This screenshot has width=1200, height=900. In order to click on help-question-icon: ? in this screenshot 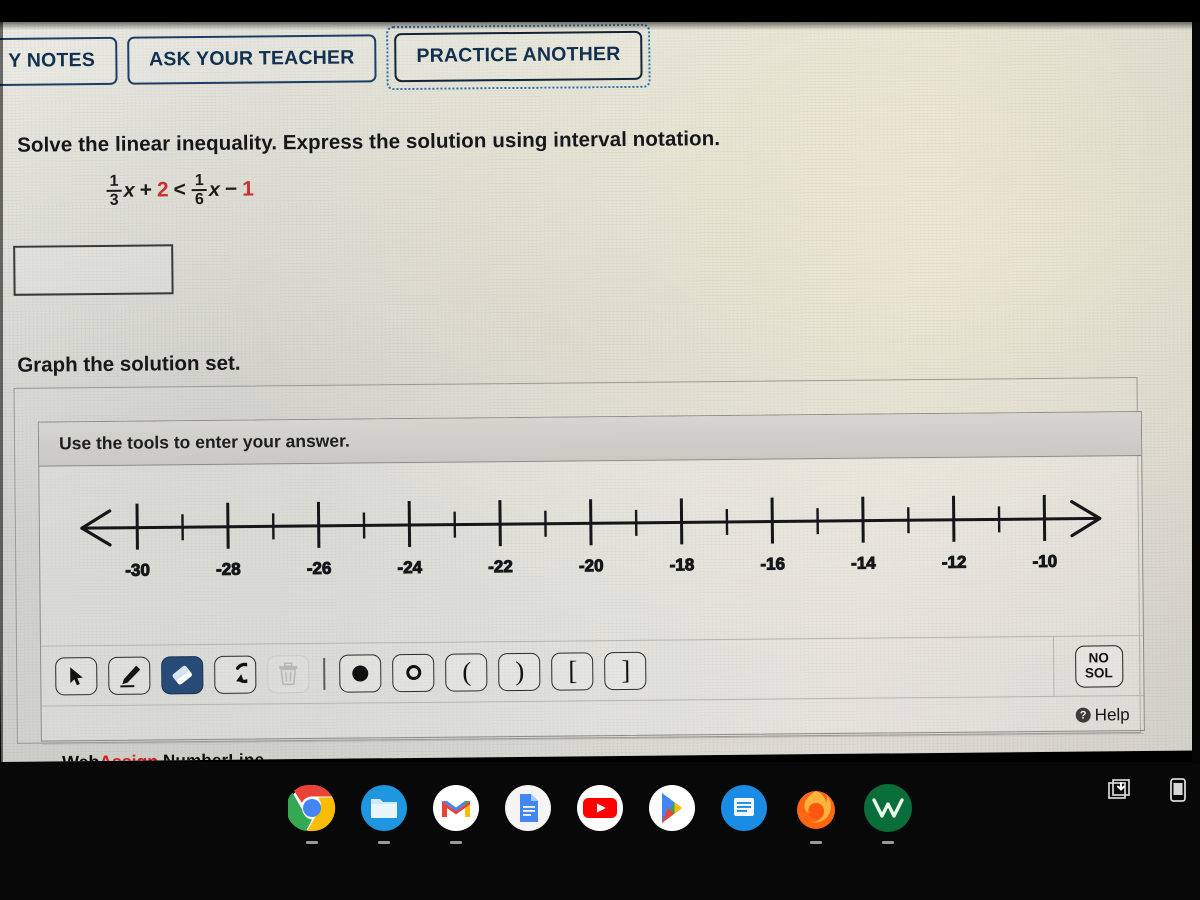, I will do `click(1083, 715)`.